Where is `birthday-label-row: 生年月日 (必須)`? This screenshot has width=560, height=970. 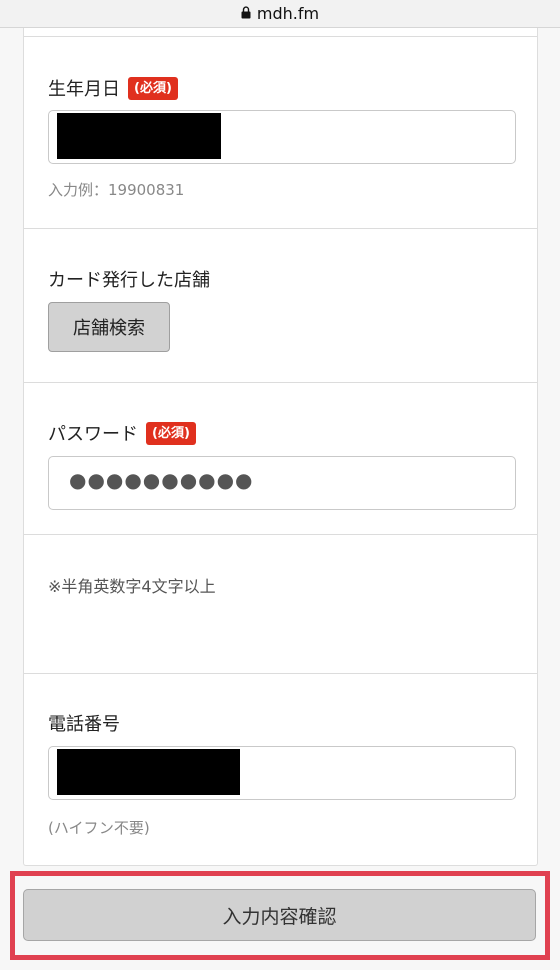 birthday-label-row: 生年月日 (必須) is located at coordinates (113, 88).